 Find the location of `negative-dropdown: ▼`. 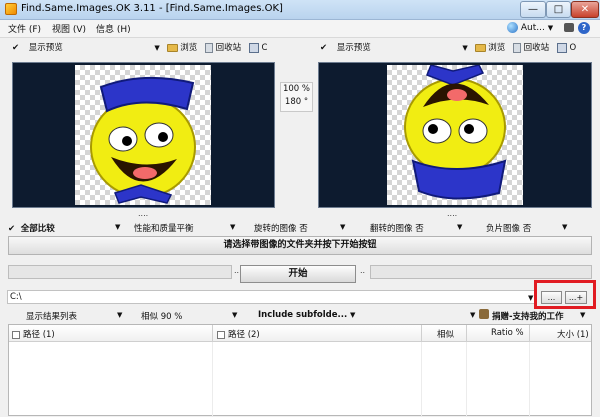

negative-dropdown: ▼ is located at coordinates (564, 228).